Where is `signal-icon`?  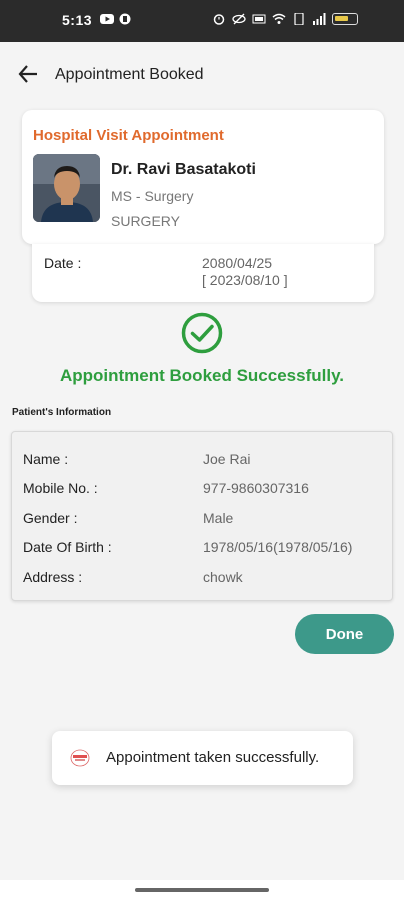 signal-icon is located at coordinates (319, 19).